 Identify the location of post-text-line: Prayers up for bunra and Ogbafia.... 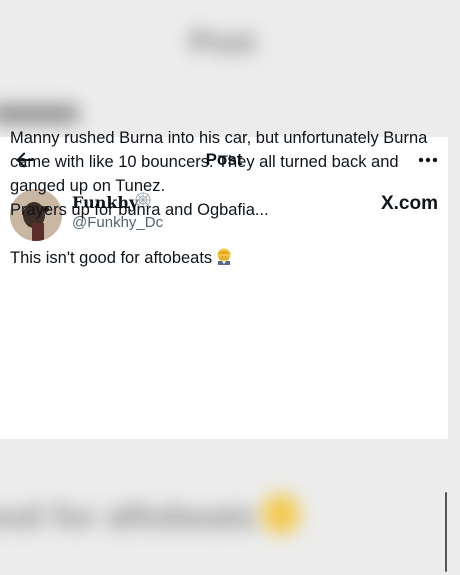
(139, 210).